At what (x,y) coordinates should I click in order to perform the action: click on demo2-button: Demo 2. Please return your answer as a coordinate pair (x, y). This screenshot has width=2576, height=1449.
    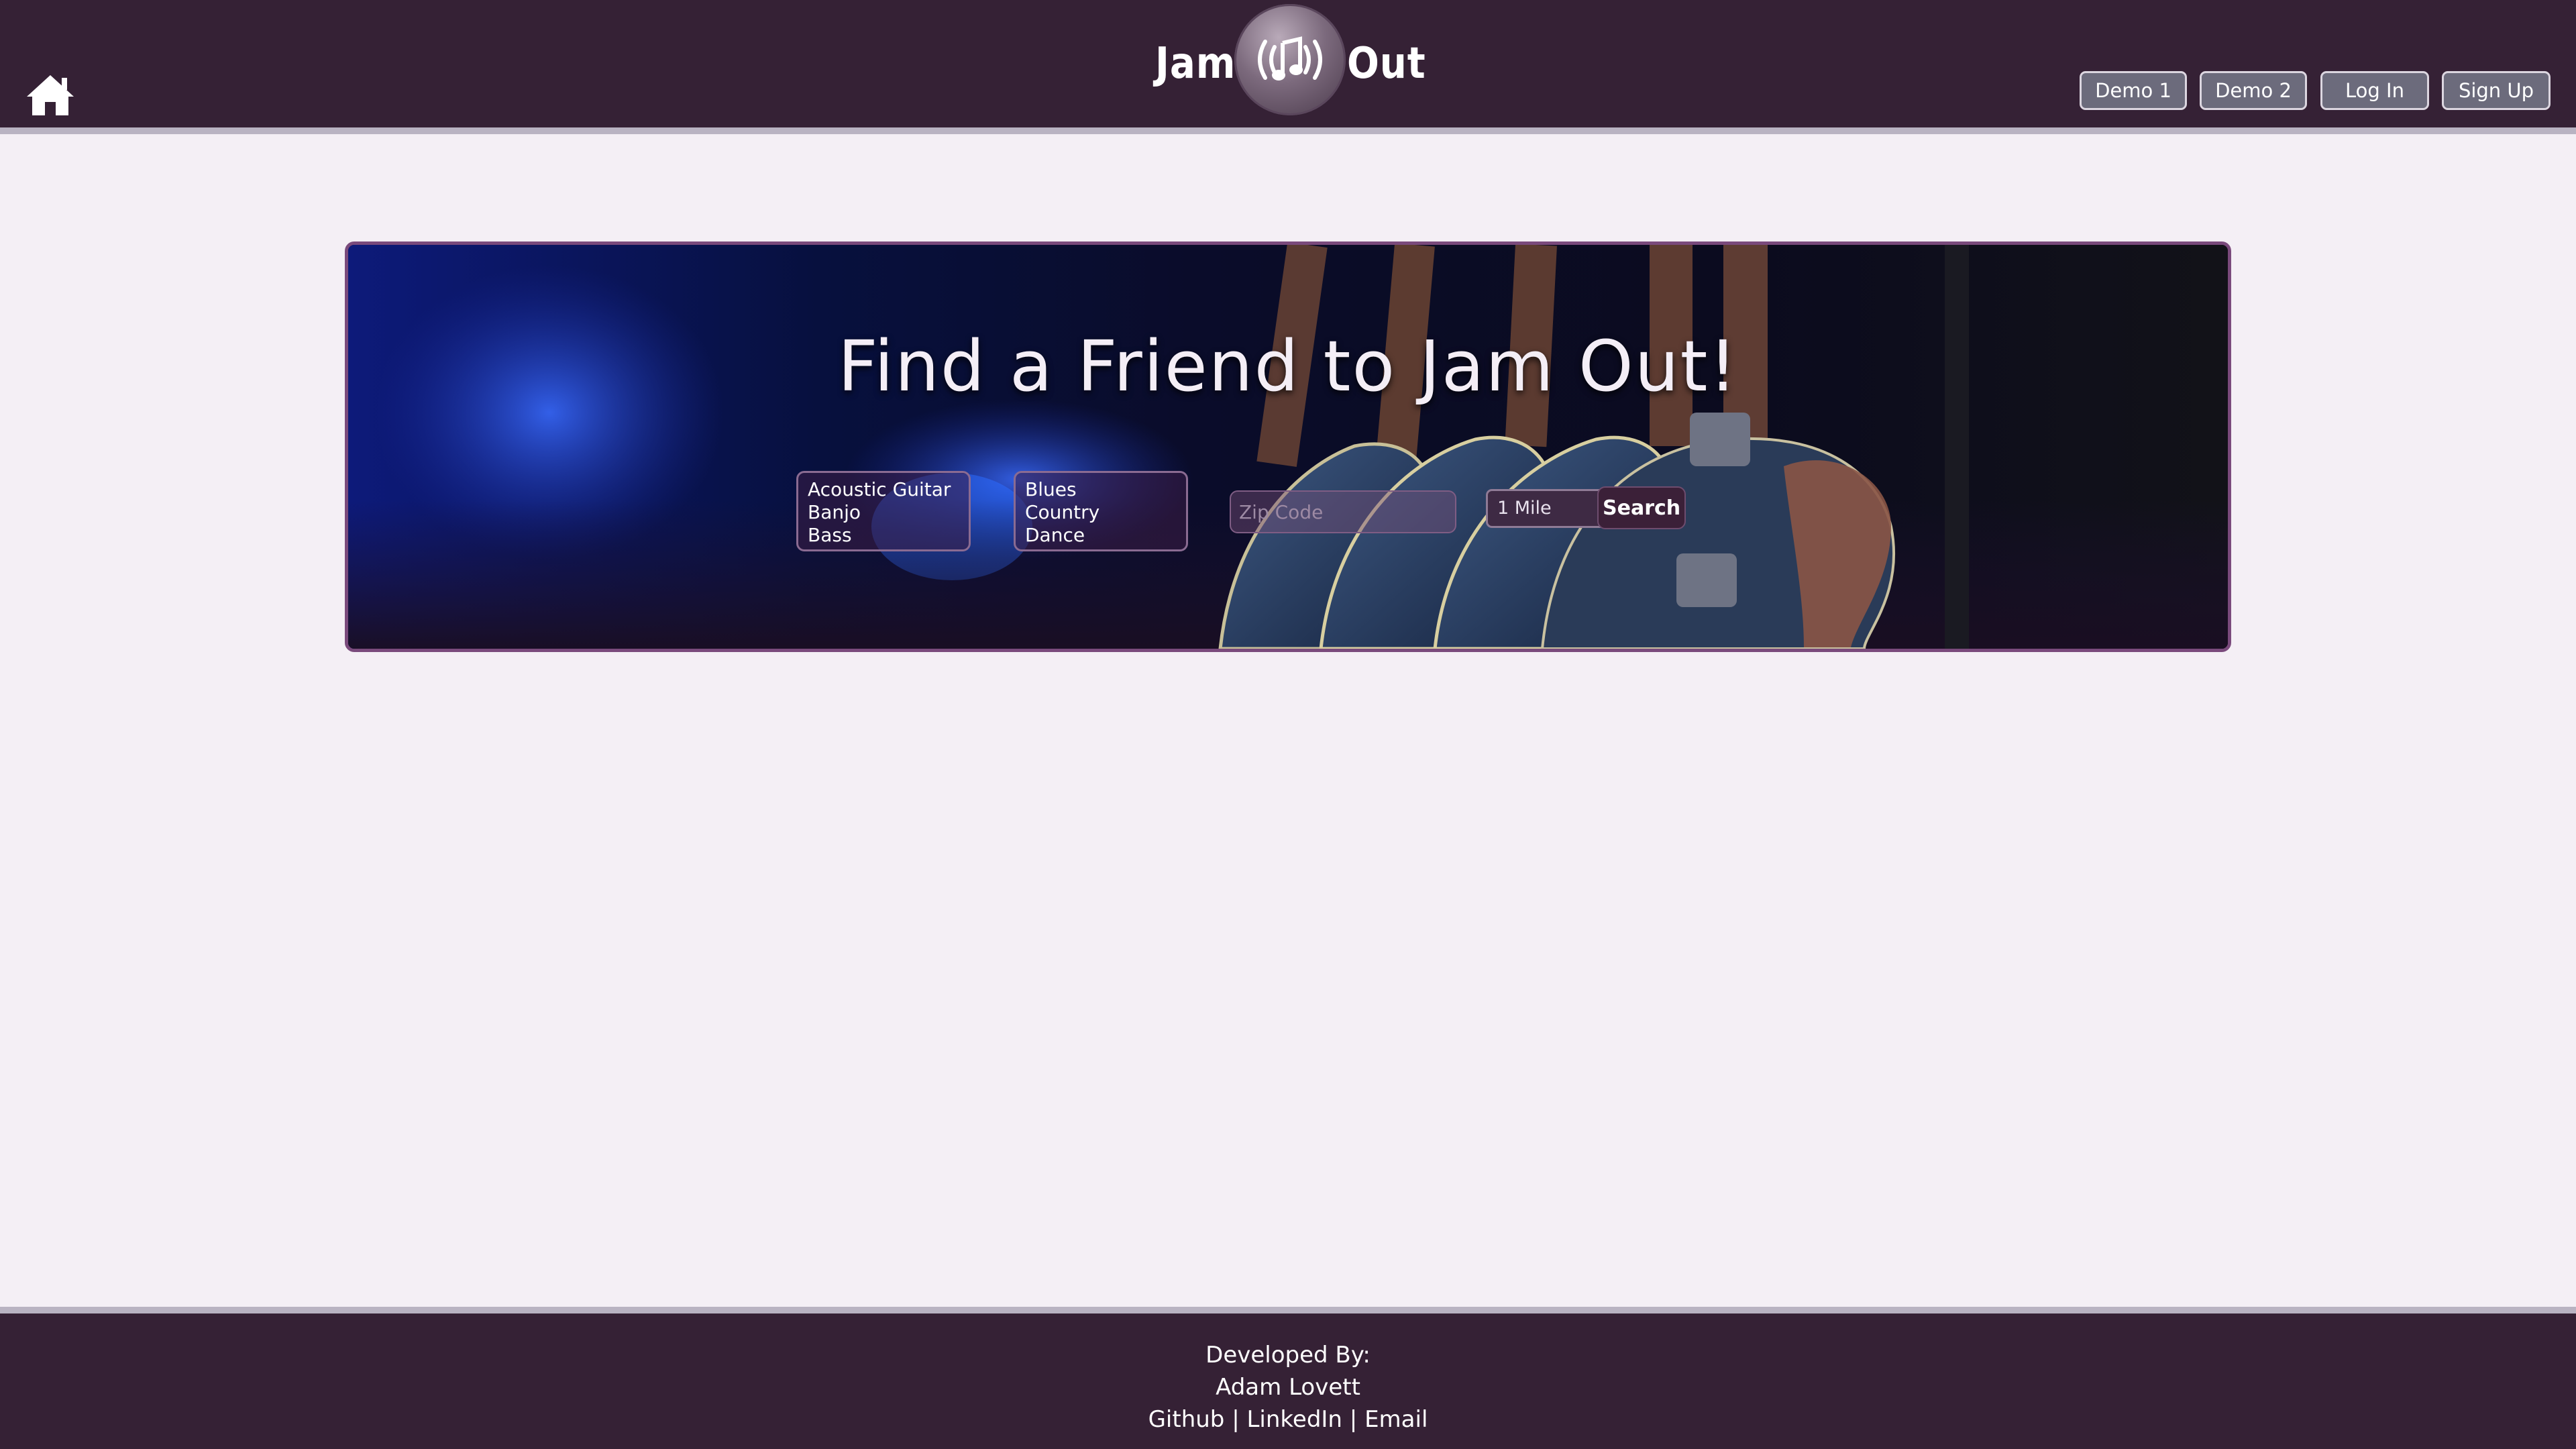
    Looking at the image, I should click on (2253, 90).